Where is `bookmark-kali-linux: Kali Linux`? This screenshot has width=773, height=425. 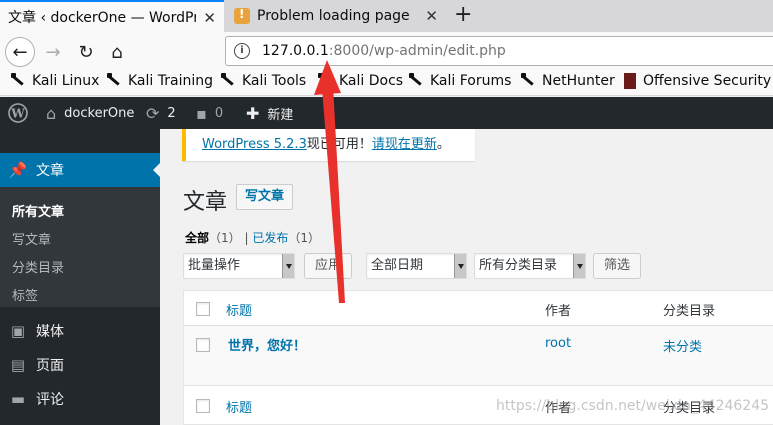
bookmark-kali-linux: Kali Linux is located at coordinates (54, 81).